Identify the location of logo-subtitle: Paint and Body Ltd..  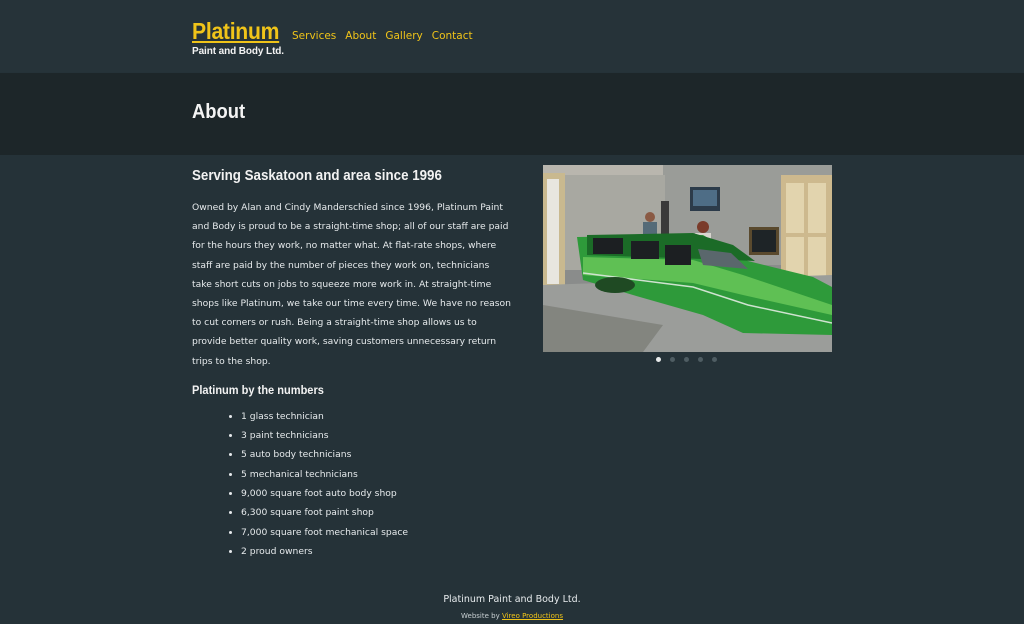
(238, 51).